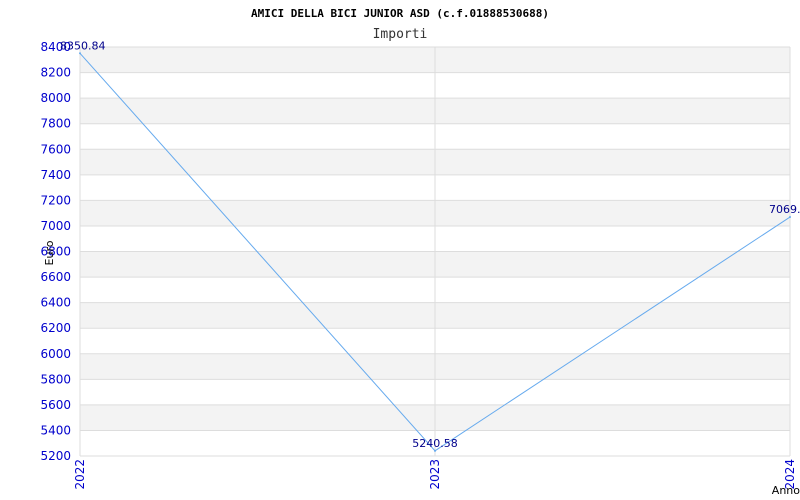 This screenshot has width=800, height=500. What do you see at coordinates (435, 443) in the screenshot?
I see `data-label: 5240.58` at bounding box center [435, 443].